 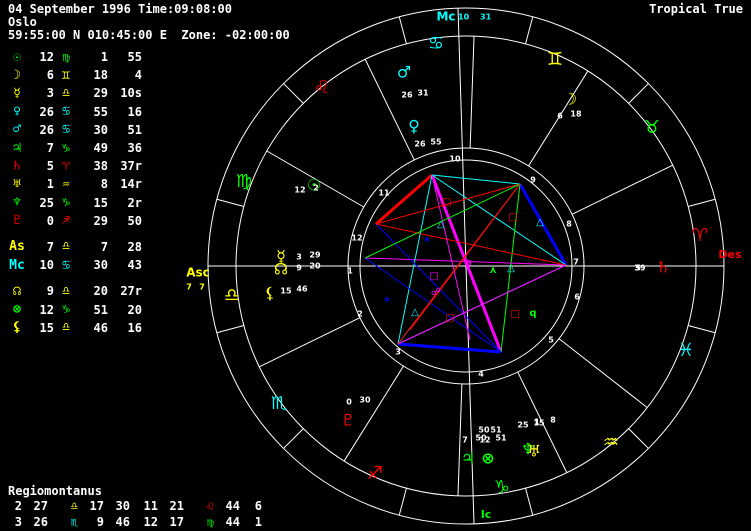 What do you see at coordinates (279, 403) in the screenshot?
I see `zodiac-sign-icon: ♏` at bounding box center [279, 403].